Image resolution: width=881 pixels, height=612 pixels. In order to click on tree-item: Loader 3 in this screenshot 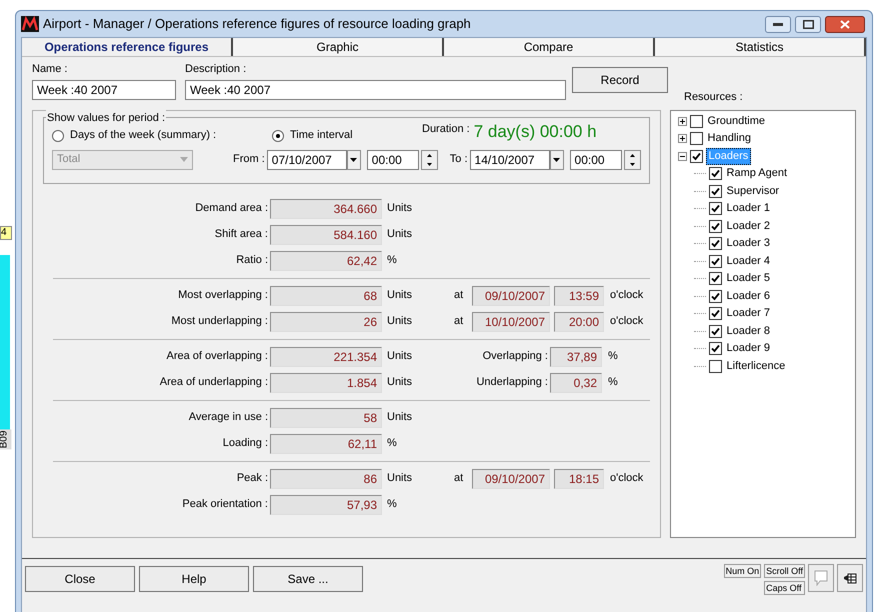, I will do `click(748, 244)`.